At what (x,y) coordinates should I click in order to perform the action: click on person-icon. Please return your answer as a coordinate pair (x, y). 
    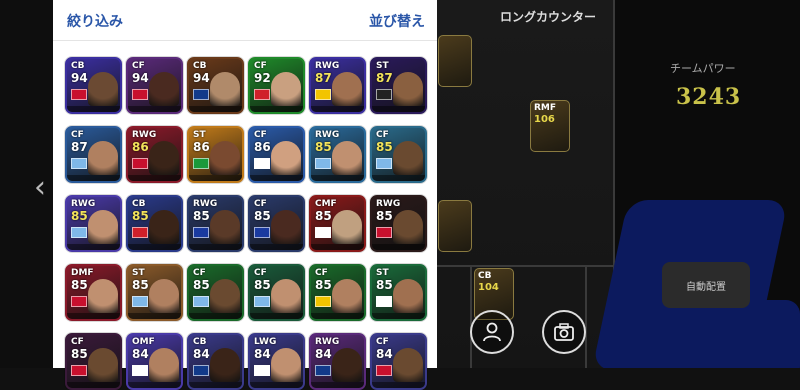
    Looking at the image, I should click on (492, 332).